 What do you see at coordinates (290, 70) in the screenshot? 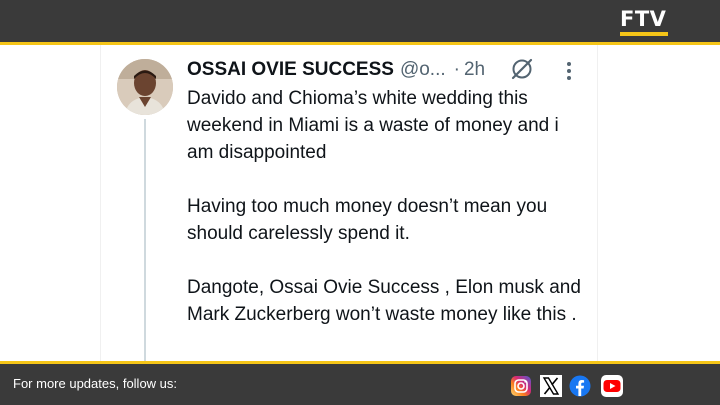
I see `author-name: OSSAI OVIE SUCCESS` at bounding box center [290, 70].